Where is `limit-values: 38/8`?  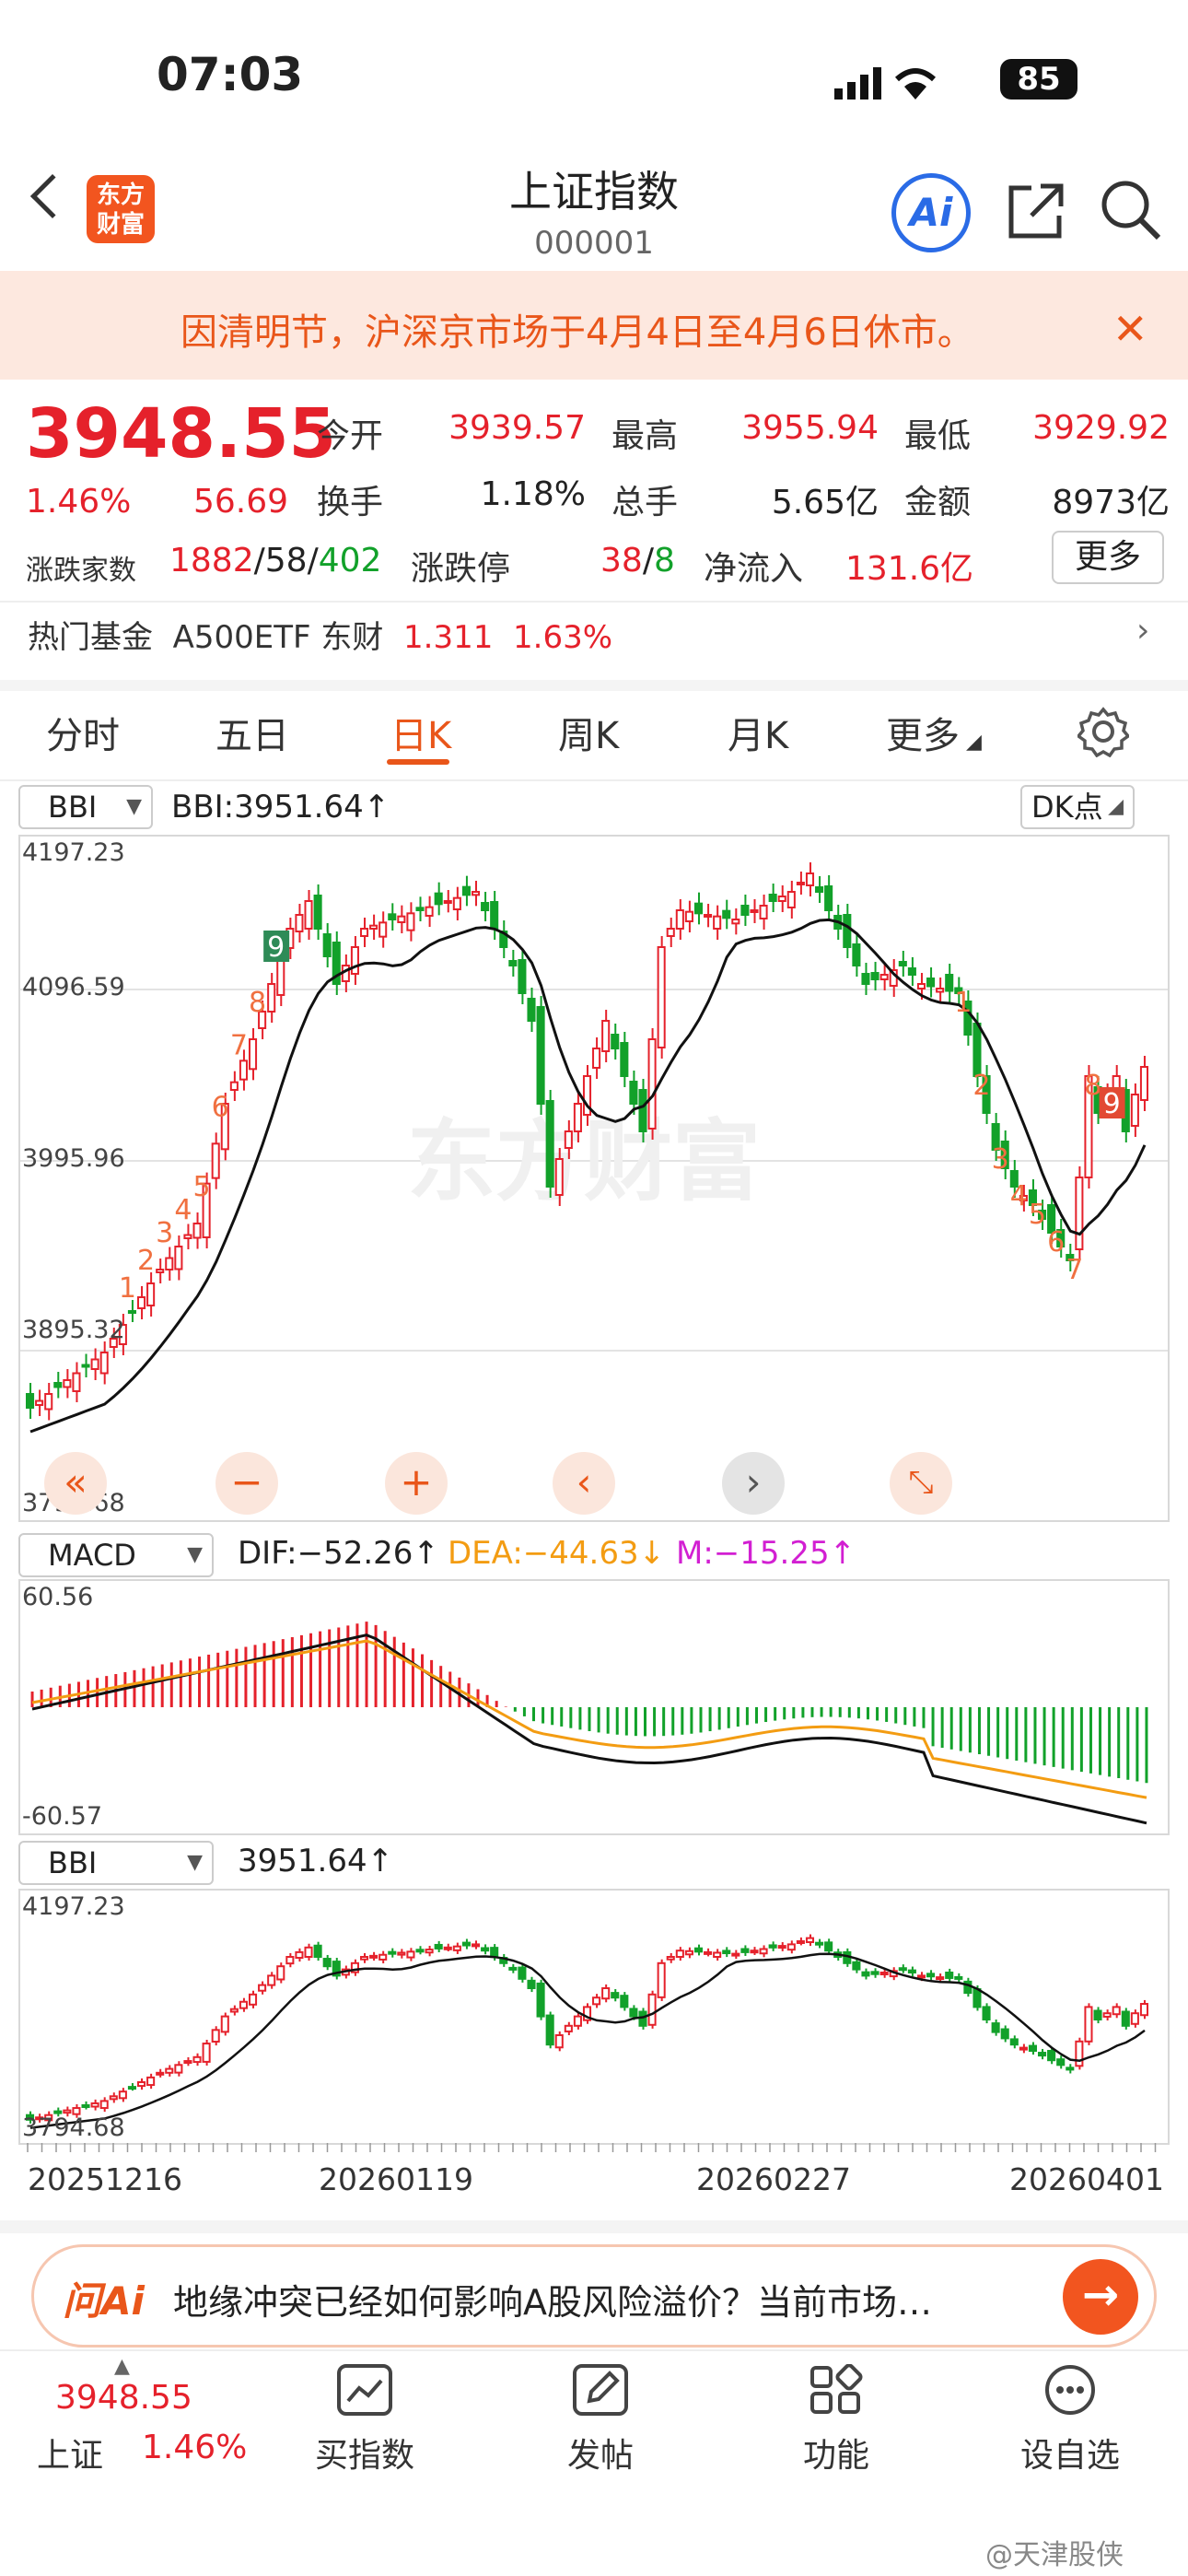 limit-values: 38/8 is located at coordinates (637, 561).